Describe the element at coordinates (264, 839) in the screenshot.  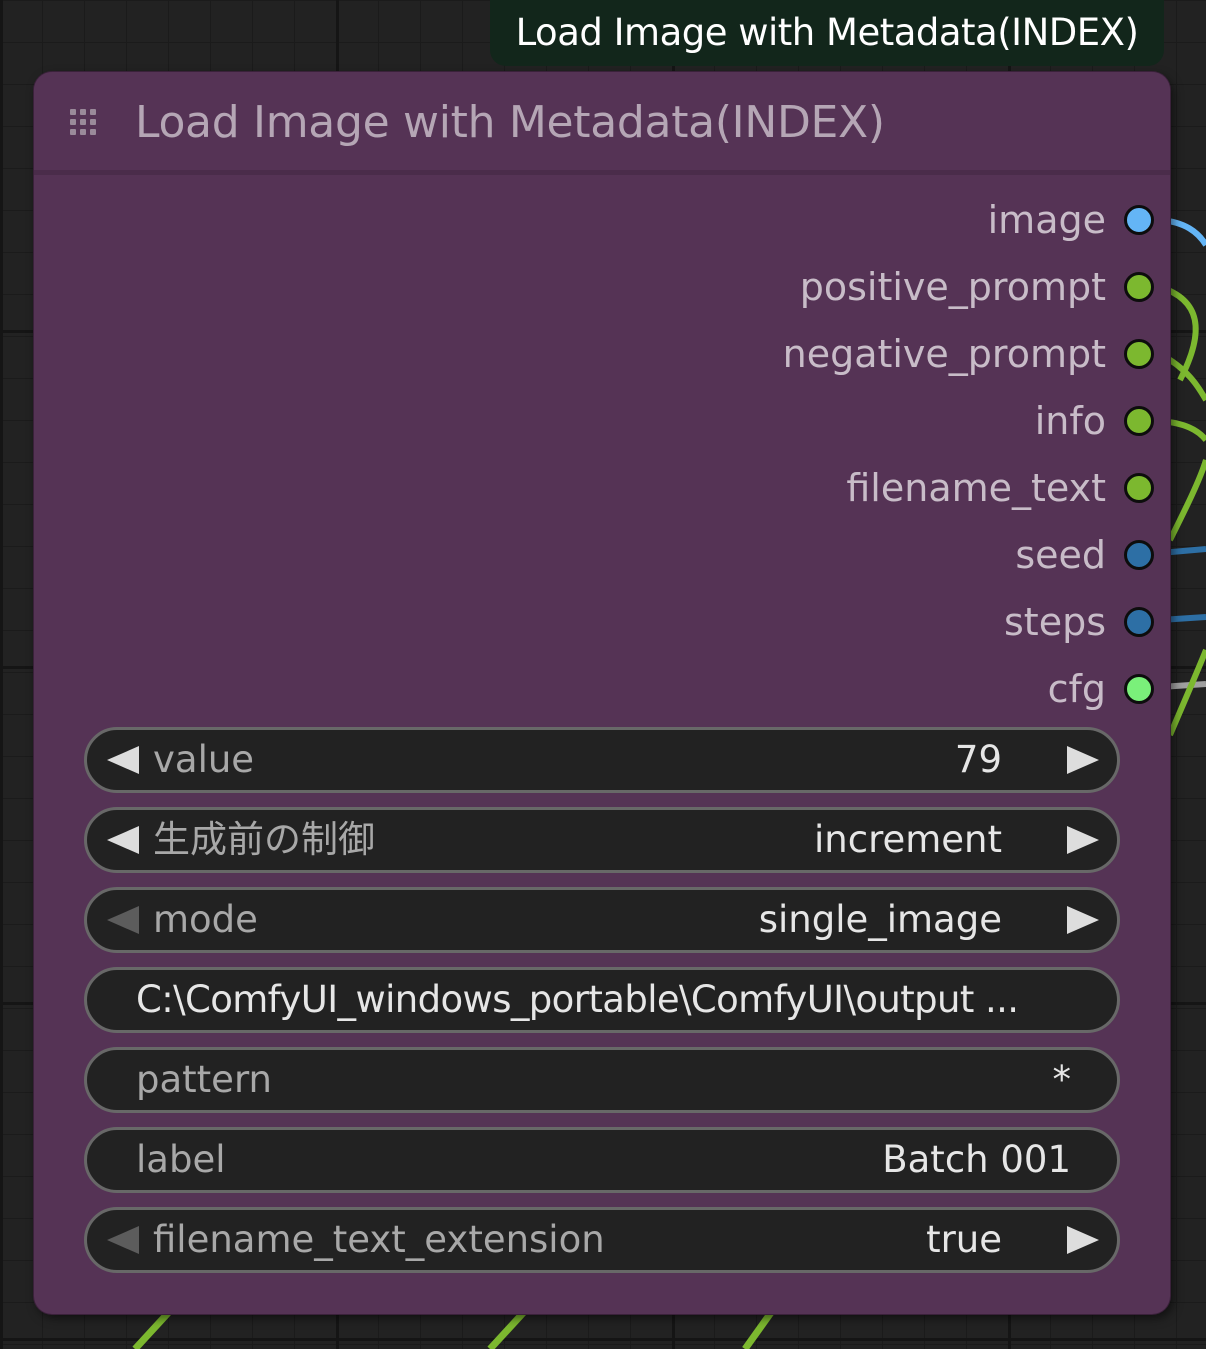
I see `widget-label: 生成前の制御` at that location.